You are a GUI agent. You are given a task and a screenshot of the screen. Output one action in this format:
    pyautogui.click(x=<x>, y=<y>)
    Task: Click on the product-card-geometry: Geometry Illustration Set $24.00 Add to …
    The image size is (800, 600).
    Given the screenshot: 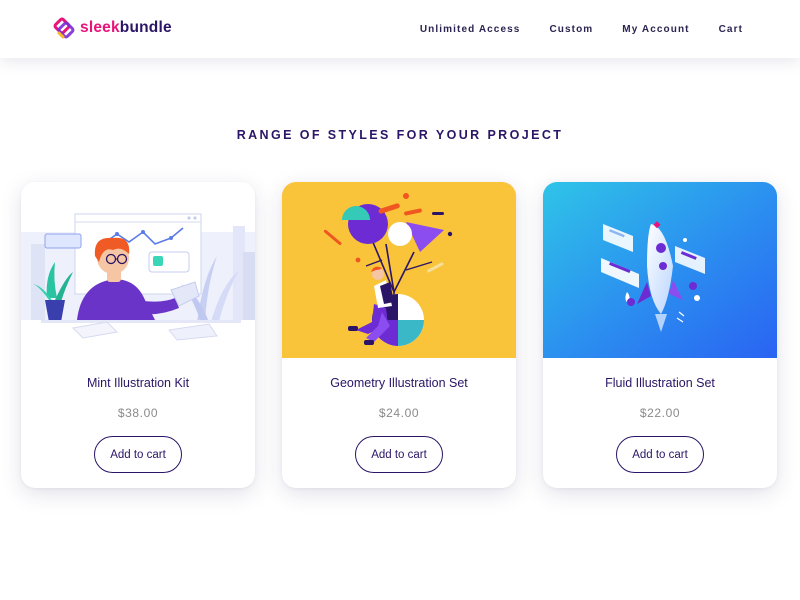 What is the action you would take?
    pyautogui.click(x=399, y=335)
    